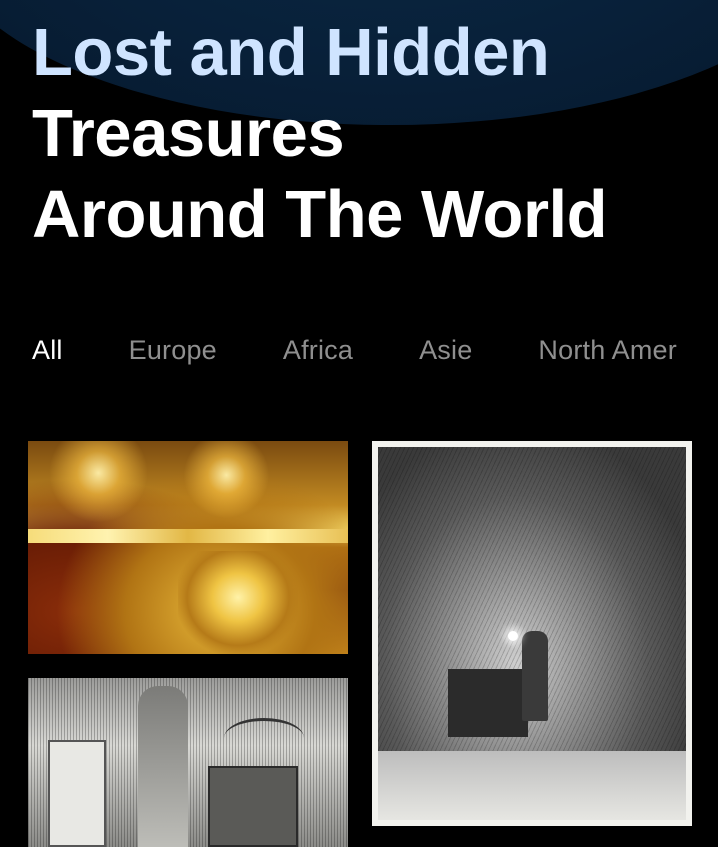 The height and width of the screenshot is (847, 718). Describe the element at coordinates (607, 351) in the screenshot. I see `tab-north-america: North Amer` at that location.